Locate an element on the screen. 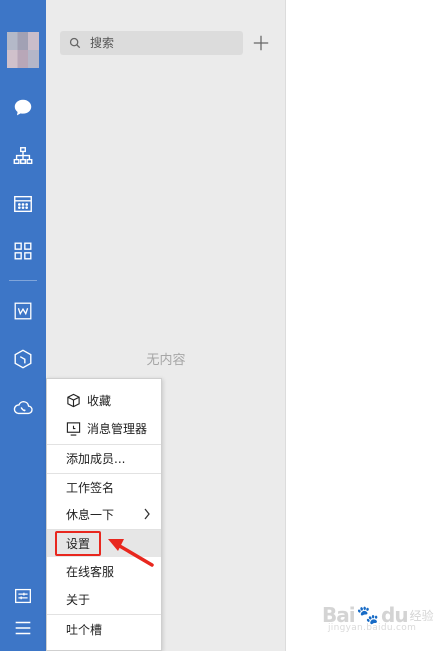  cube-icon is located at coordinates (73, 401).